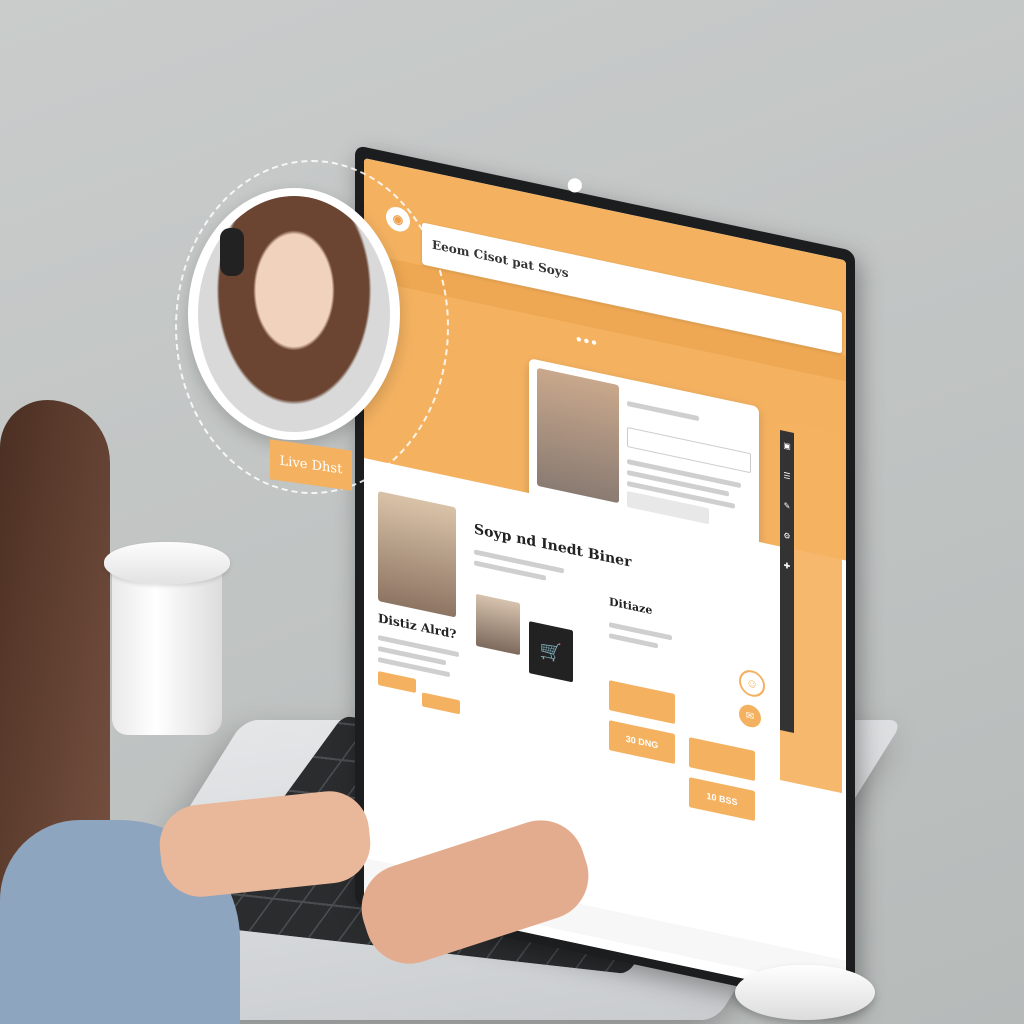 This screenshot has height=1024, width=1024. Describe the element at coordinates (232, 252) in the screenshot. I see `headset-icon` at that location.